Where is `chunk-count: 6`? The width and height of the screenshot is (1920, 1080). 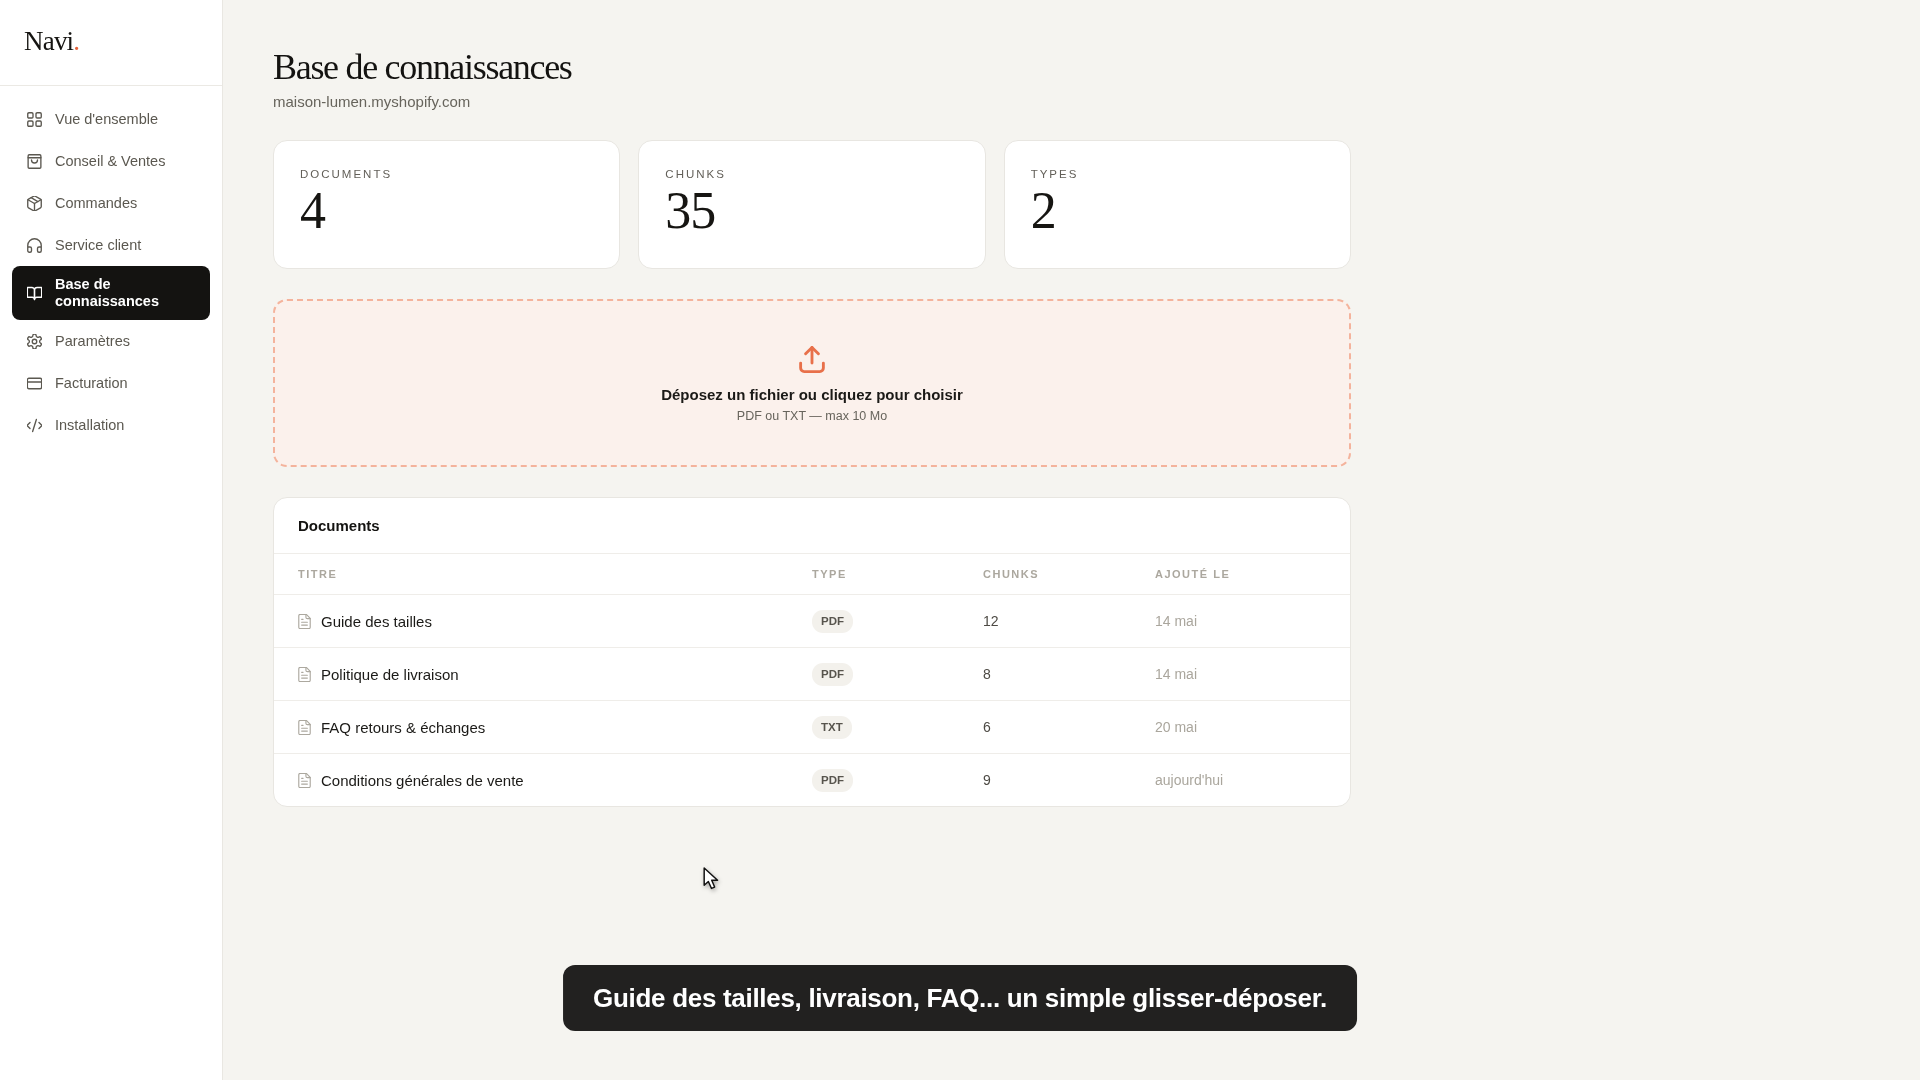
chunk-count: 6 is located at coordinates (987, 727).